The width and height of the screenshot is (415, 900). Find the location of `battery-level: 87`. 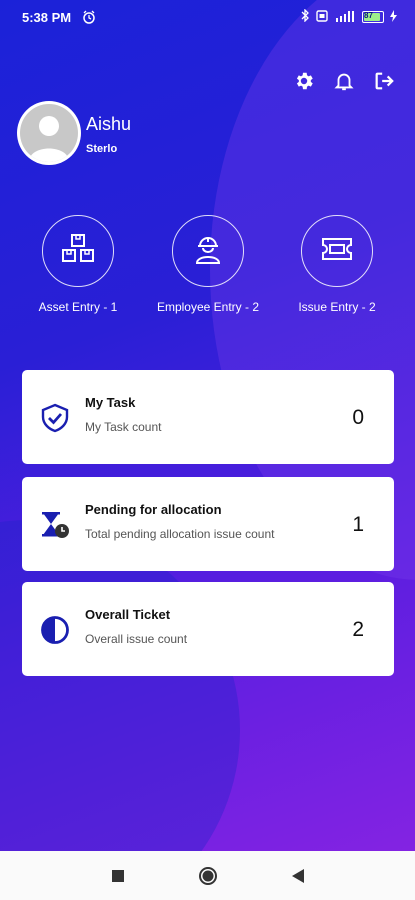

battery-level: 87 is located at coordinates (368, 15).